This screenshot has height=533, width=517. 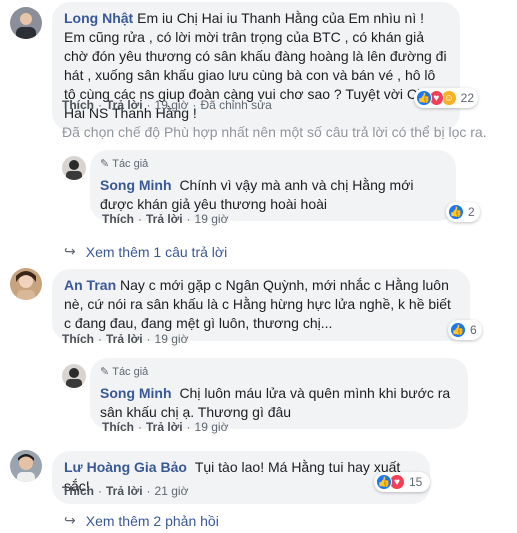 I want to click on comment-time: 21 giờ, so click(x=172, y=491).